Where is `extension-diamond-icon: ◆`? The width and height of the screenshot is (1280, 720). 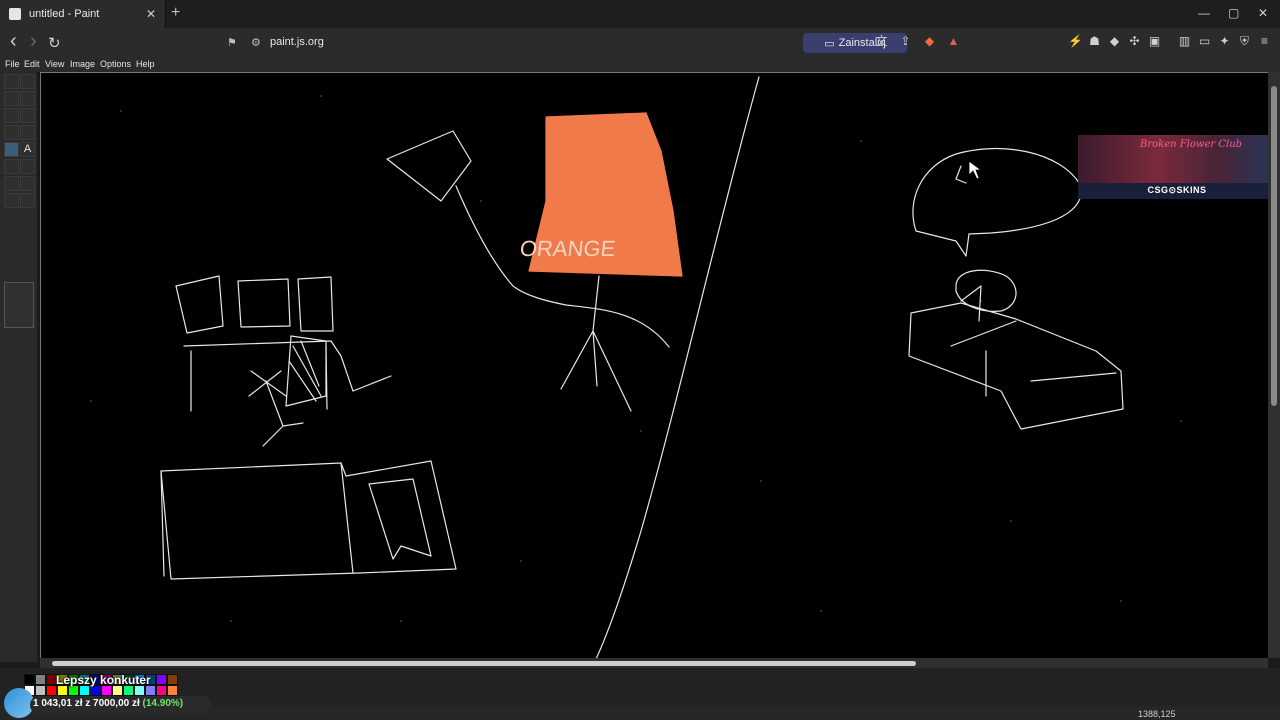
extension-diamond-icon: ◆ is located at coordinates (1114, 41).